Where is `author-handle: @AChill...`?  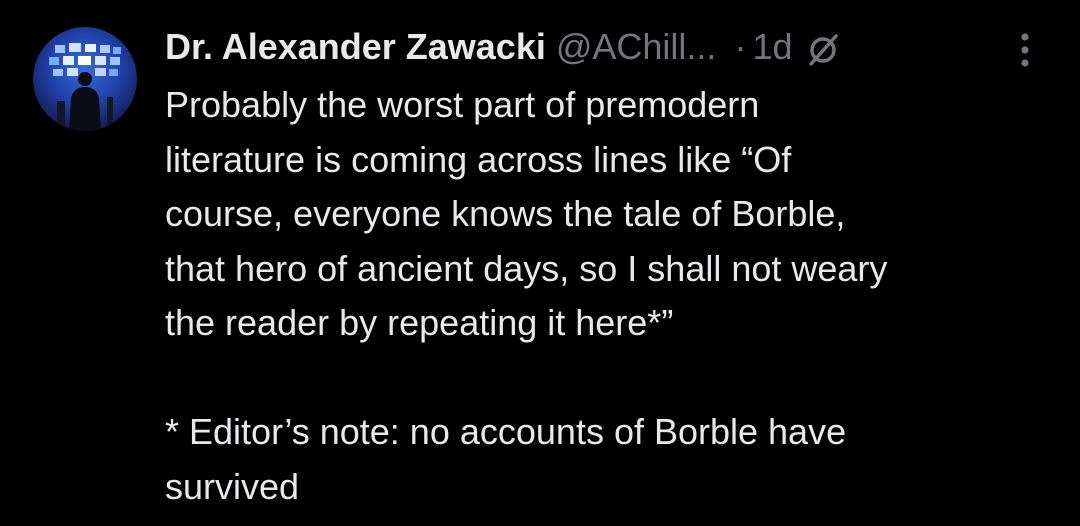
author-handle: @AChill... is located at coordinates (636, 47).